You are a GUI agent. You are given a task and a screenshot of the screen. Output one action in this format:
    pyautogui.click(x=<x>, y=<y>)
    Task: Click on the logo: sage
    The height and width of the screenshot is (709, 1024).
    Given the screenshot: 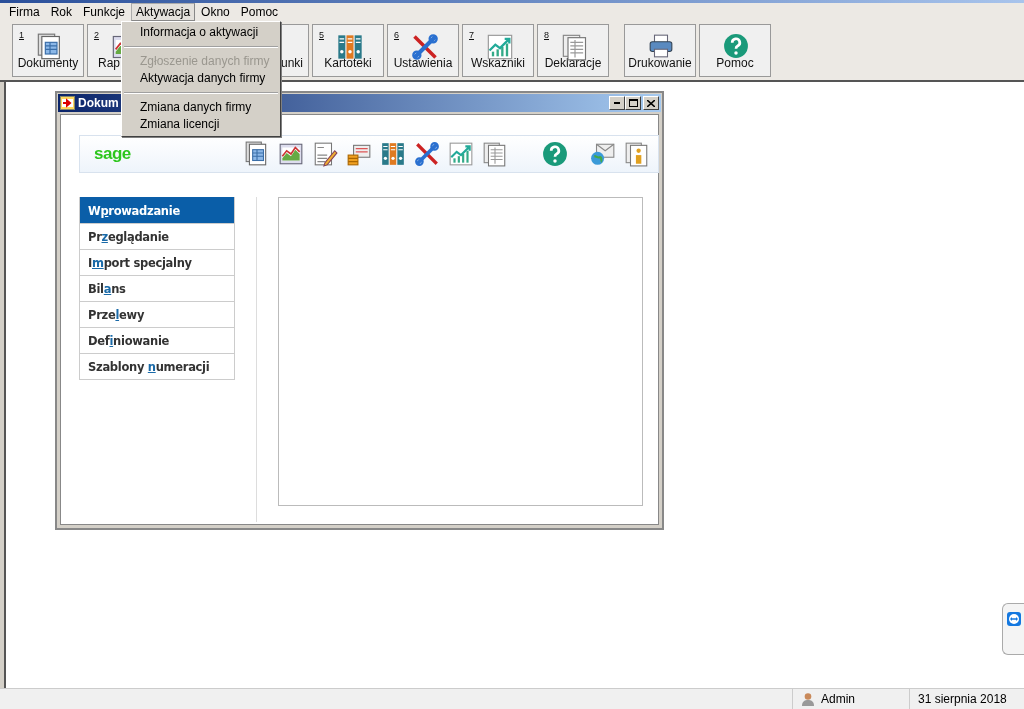 What is the action you would take?
    pyautogui.click(x=112, y=154)
    